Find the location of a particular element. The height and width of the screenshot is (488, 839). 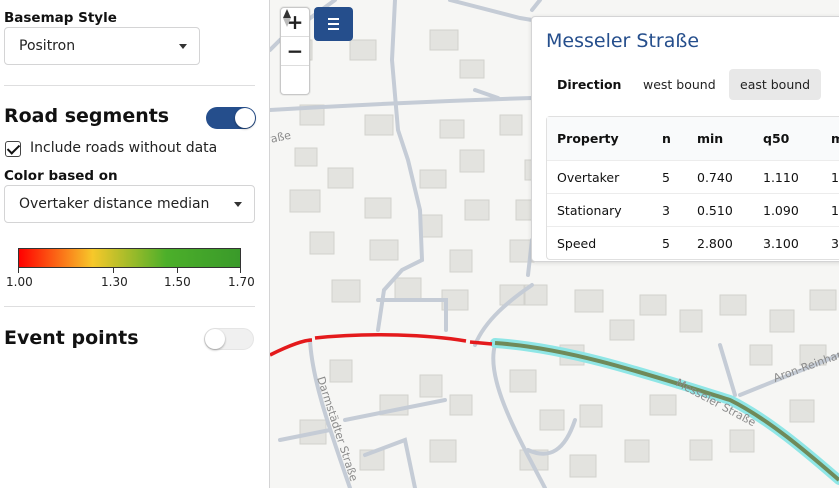

table-cell: 2.800 is located at coordinates (715, 243).